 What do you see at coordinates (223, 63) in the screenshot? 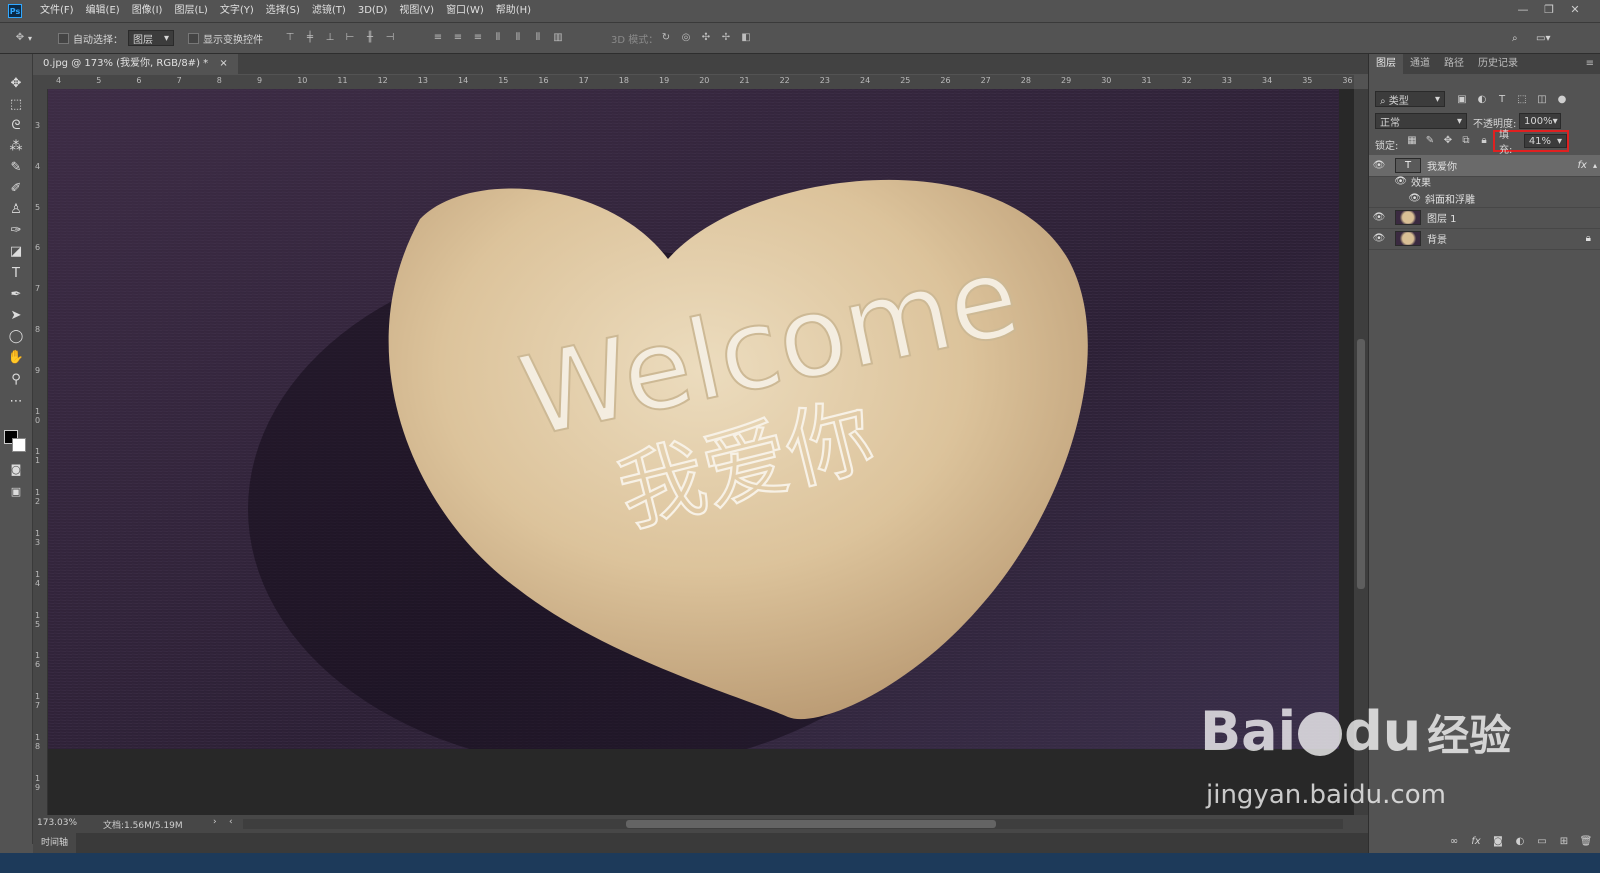
I see `close-tab-icon: ×` at bounding box center [223, 63].